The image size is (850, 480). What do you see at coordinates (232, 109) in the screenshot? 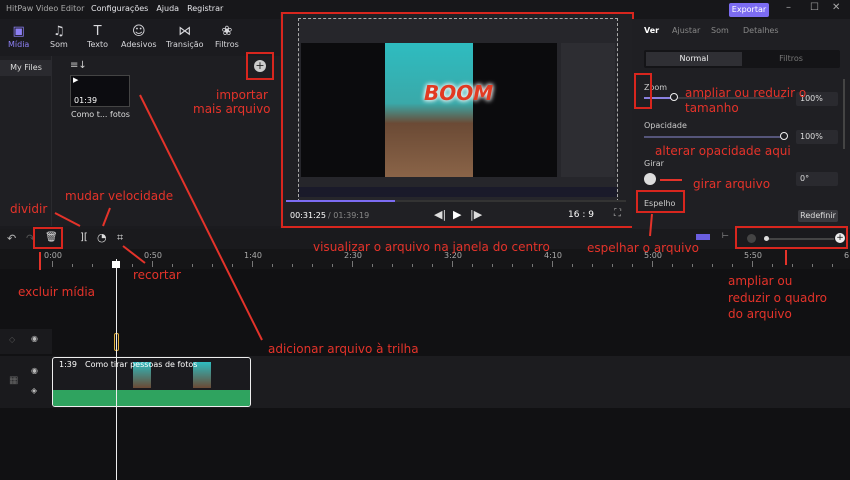
I see `annotation-import-2: mais arquivo` at bounding box center [232, 109].